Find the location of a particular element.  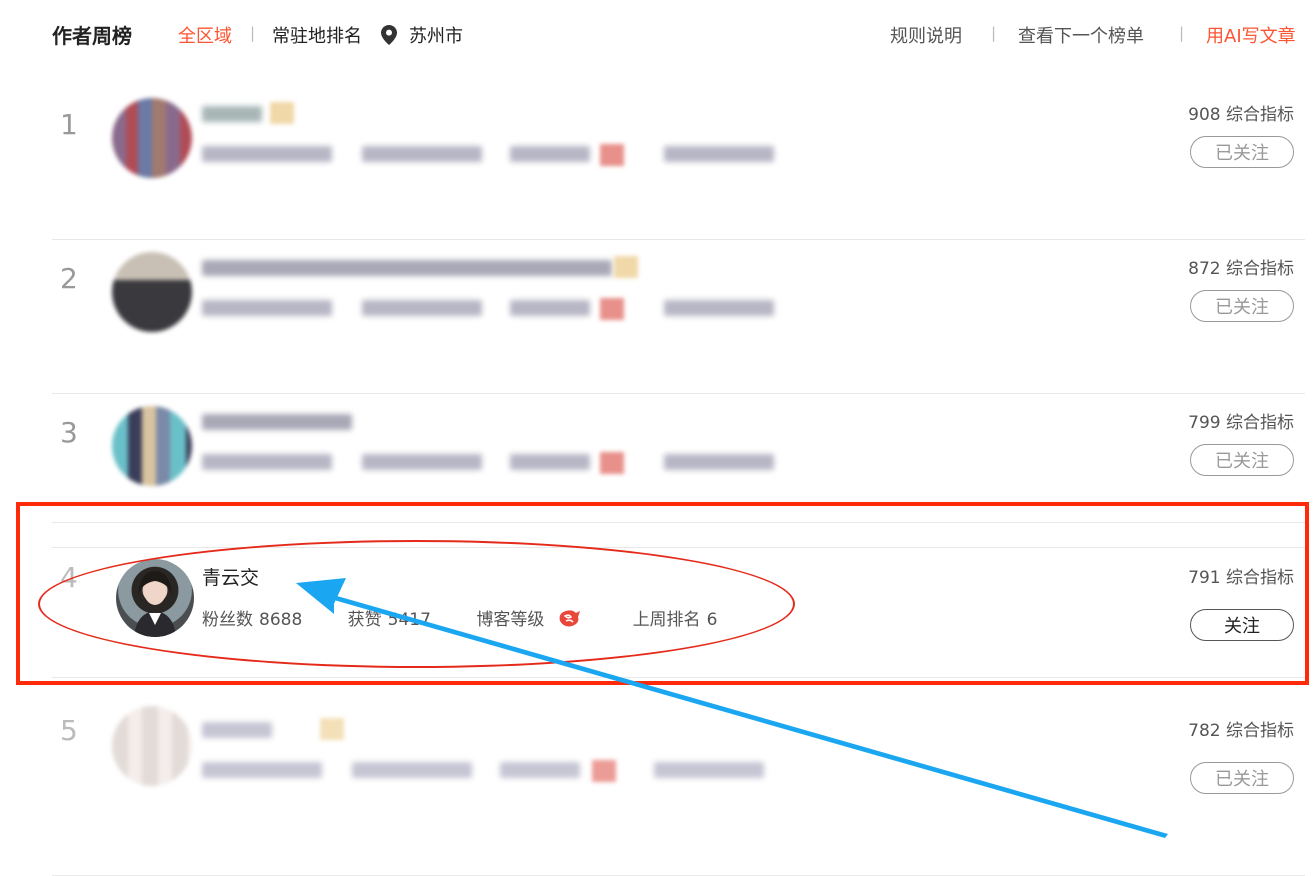

filter-all-regions: 全区域 is located at coordinates (205, 35).